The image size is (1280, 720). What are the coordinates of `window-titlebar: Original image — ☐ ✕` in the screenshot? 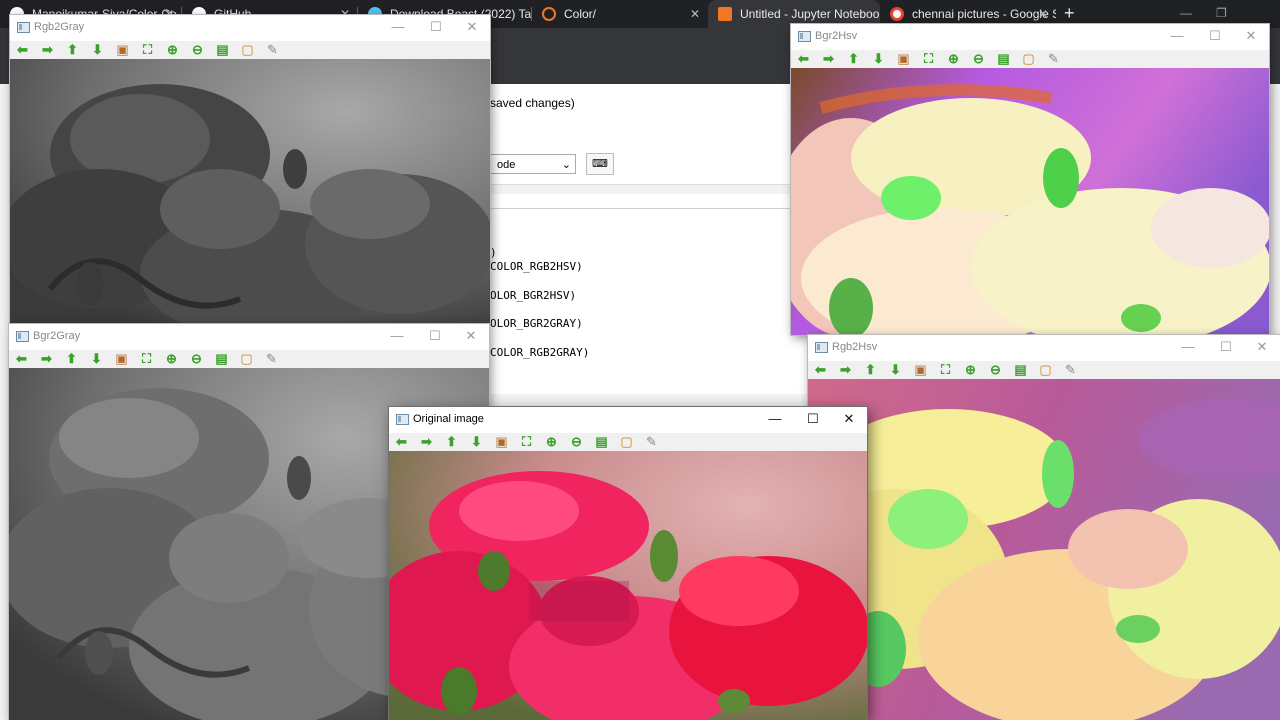 It's located at (628, 420).